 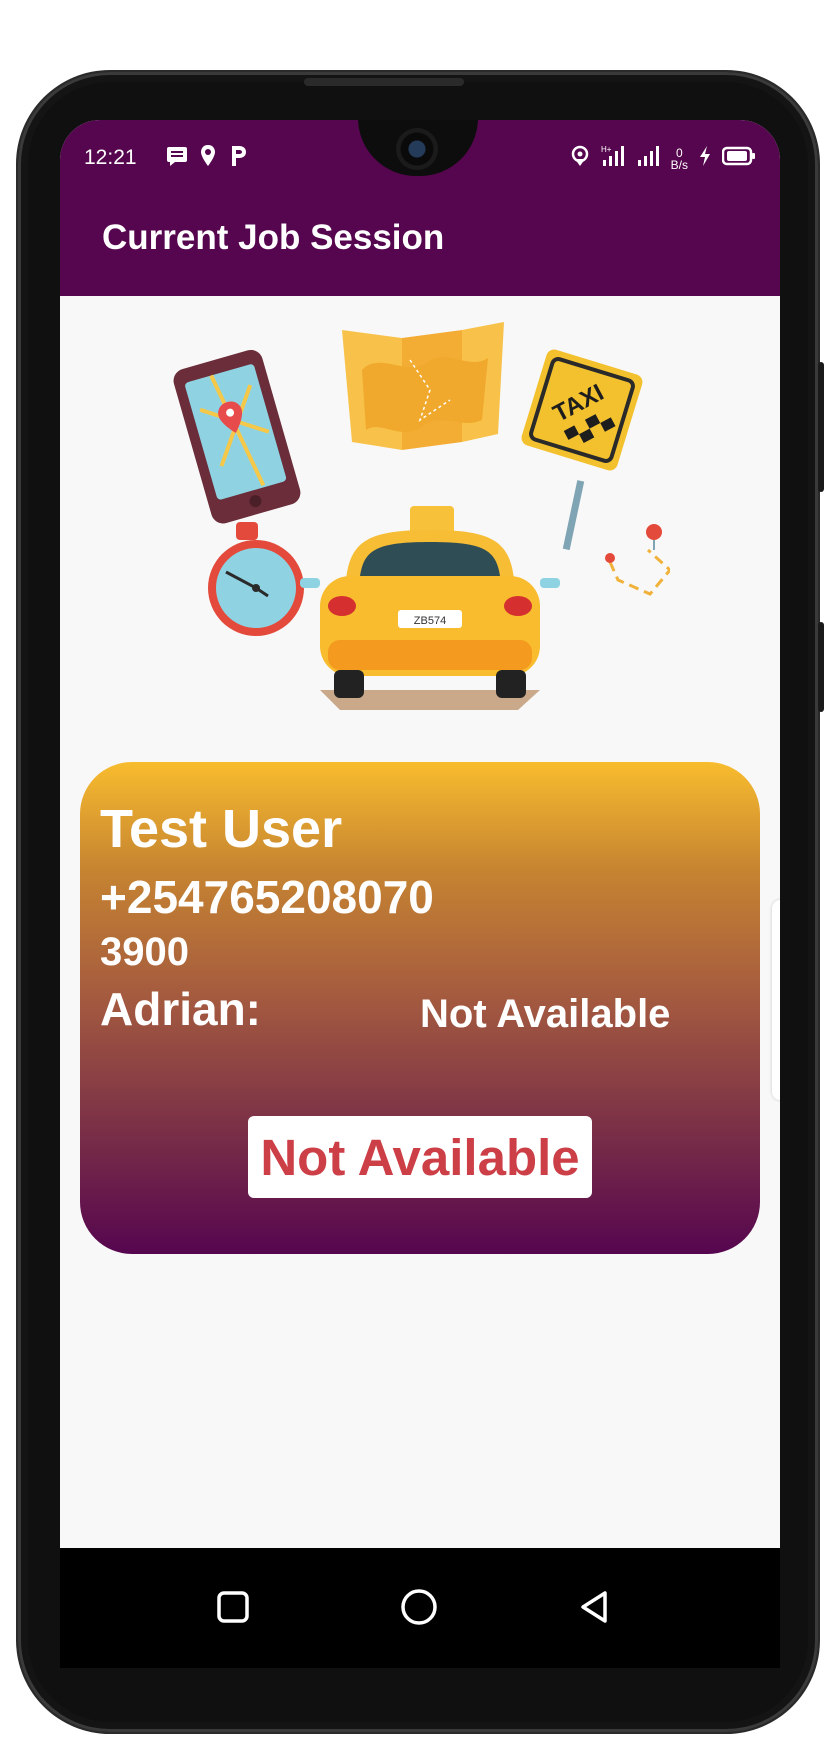 I want to click on fare-amount: 3900, so click(x=144, y=952).